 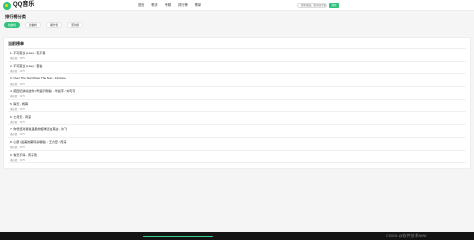 I want to click on main-nav: 首页 歌手 专辑 排行榜 歌单, so click(x=173, y=5).